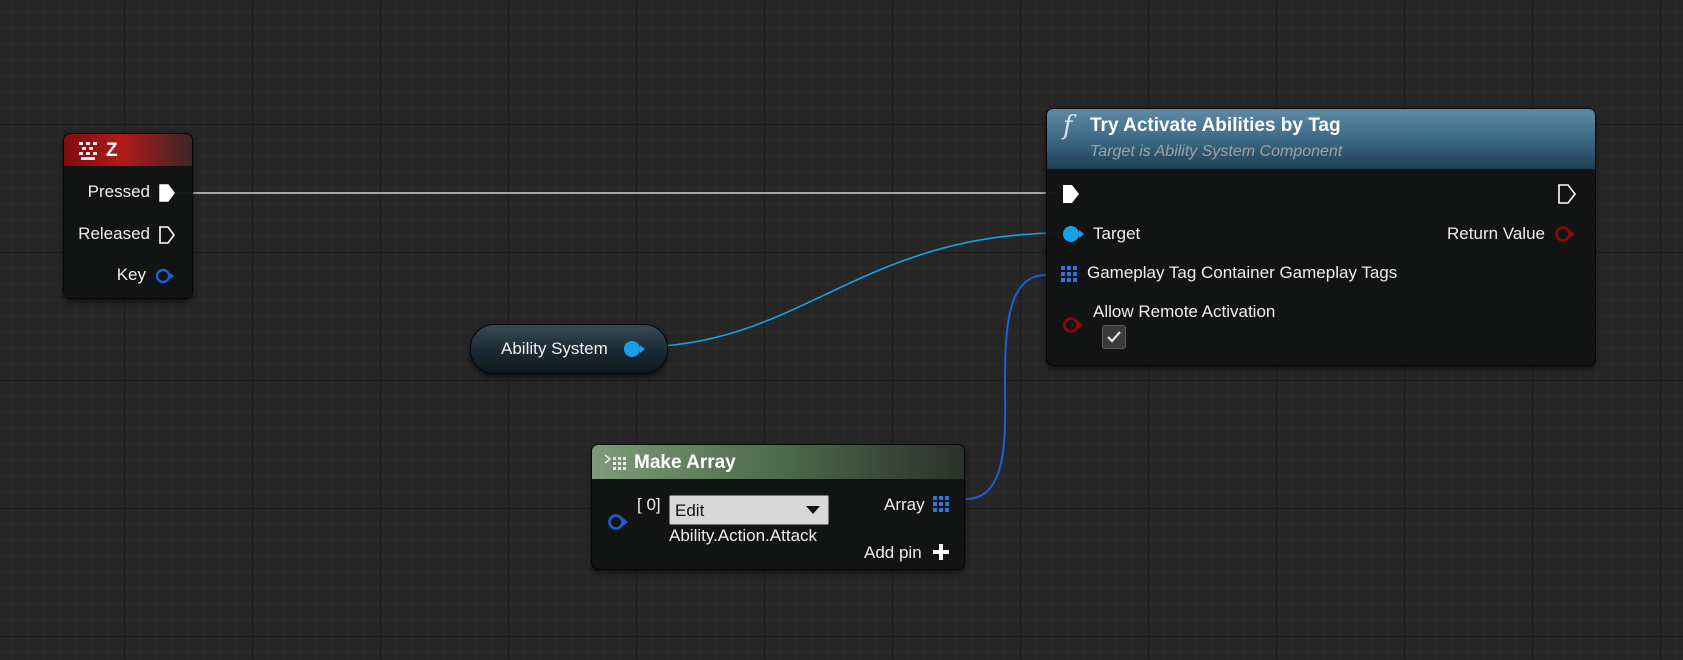  Describe the element at coordinates (685, 462) in the screenshot. I see `node-title: Make Array` at that location.